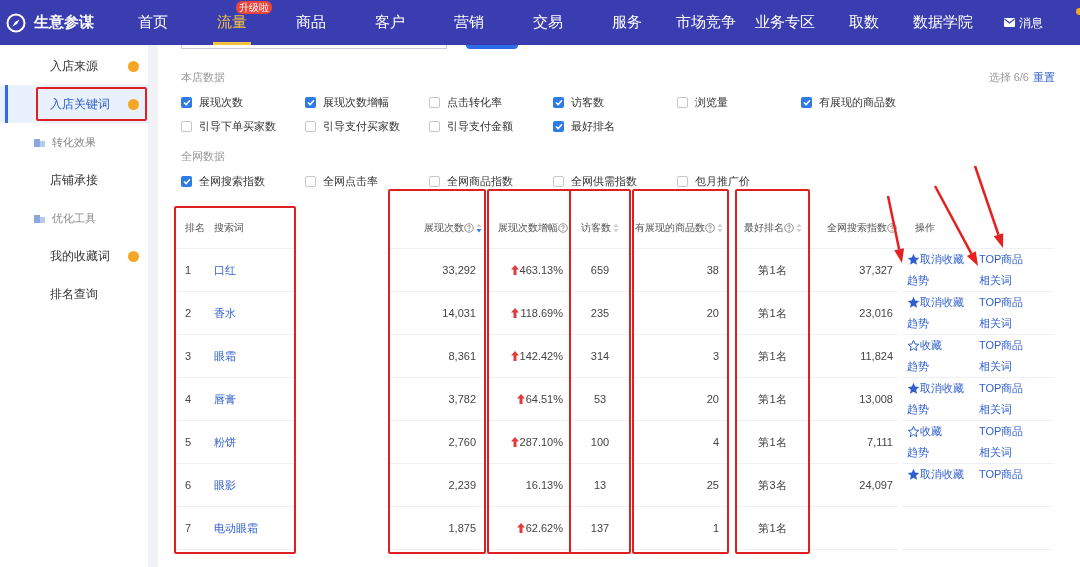  What do you see at coordinates (74, 104) in the screenshot?
I see `sidebar-item: 入店关键词` at bounding box center [74, 104].